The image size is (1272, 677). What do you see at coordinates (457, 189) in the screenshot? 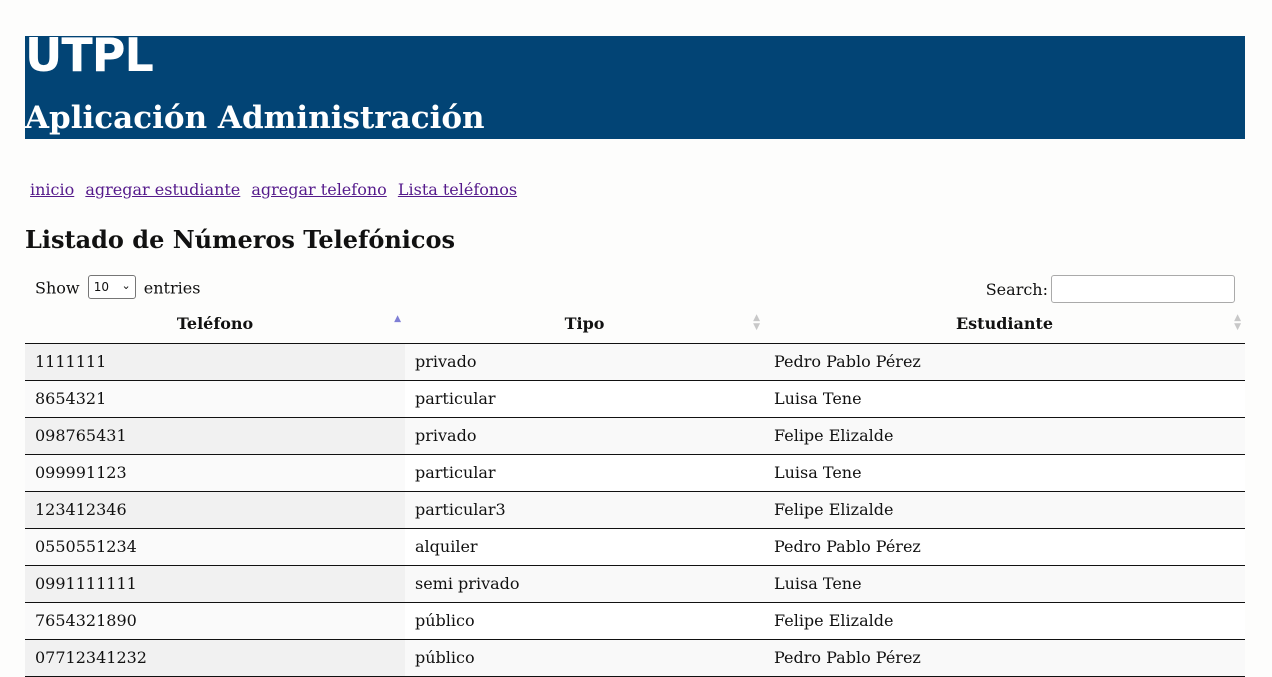
I see `nav-link-lista-telefonos: Lista teléfonos` at bounding box center [457, 189].